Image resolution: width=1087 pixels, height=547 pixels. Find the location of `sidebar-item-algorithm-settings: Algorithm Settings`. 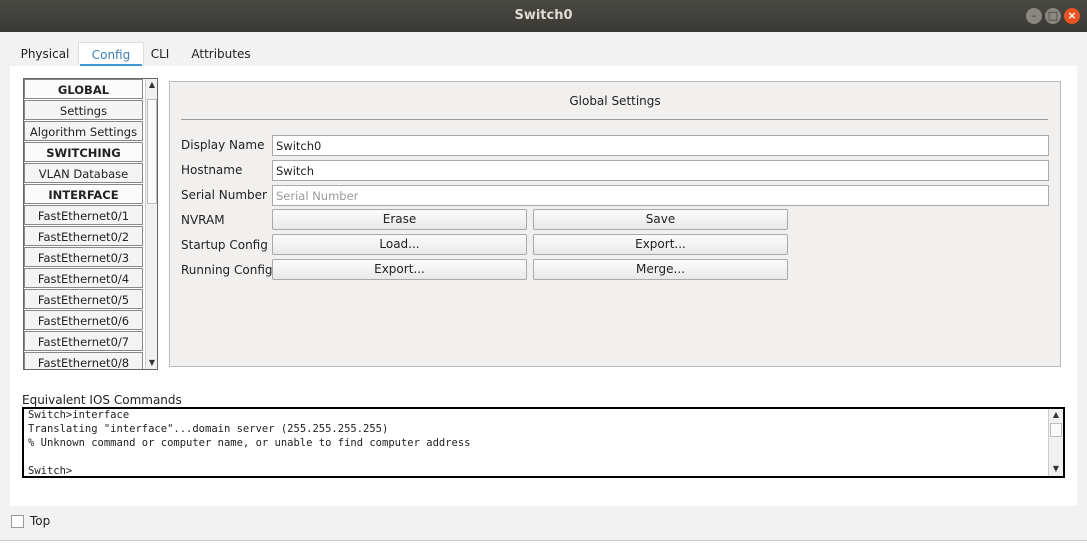

sidebar-item-algorithm-settings: Algorithm Settings is located at coordinates (83, 131).